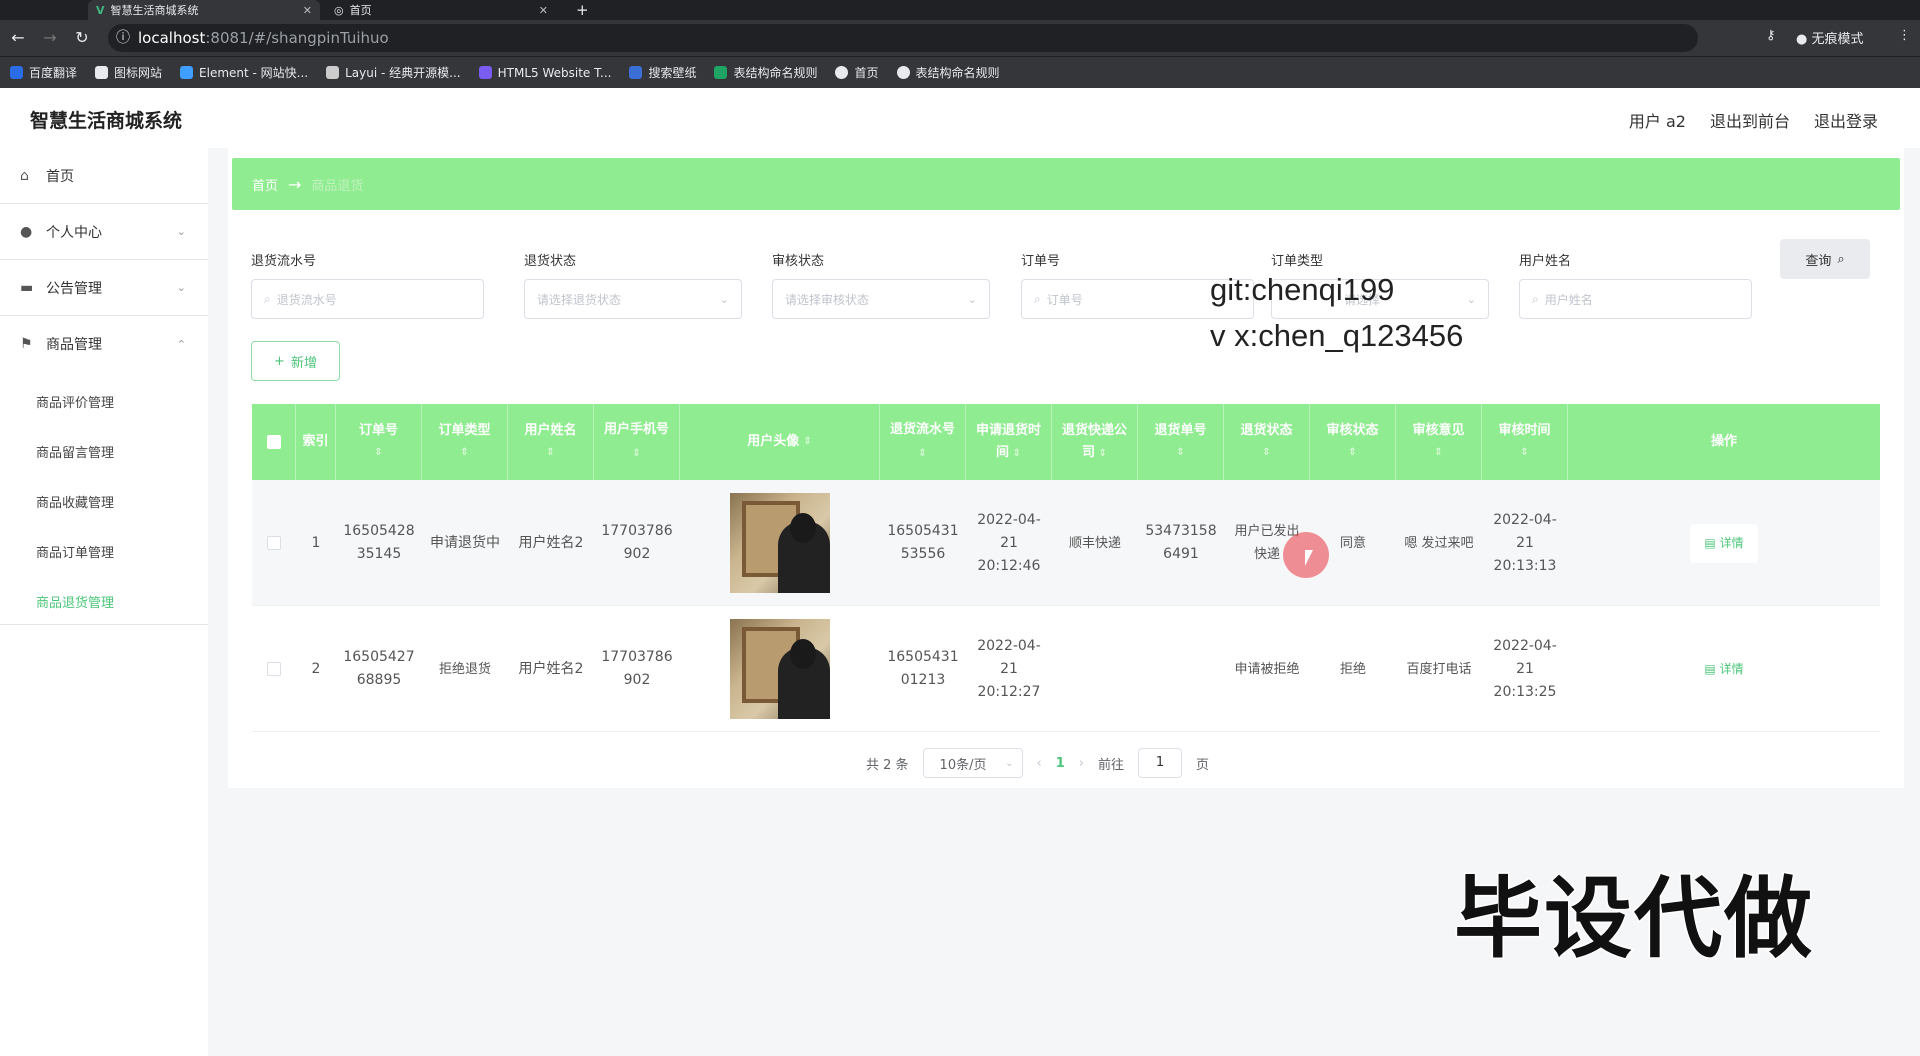  I want to click on chevron-up-icon: ⌃, so click(181, 344).